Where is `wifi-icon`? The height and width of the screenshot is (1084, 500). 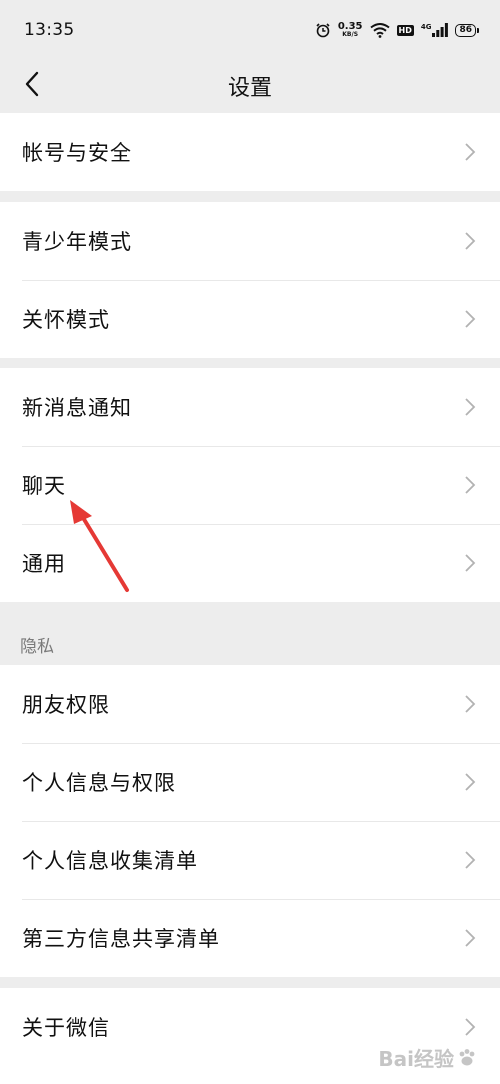 wifi-icon is located at coordinates (379, 30).